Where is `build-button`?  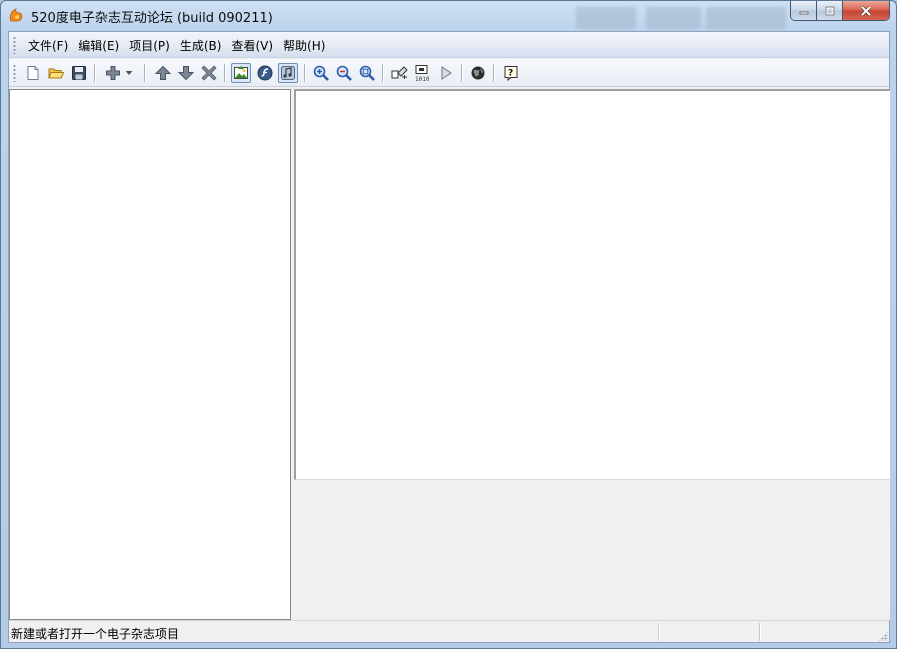
build-button is located at coordinates (400, 73).